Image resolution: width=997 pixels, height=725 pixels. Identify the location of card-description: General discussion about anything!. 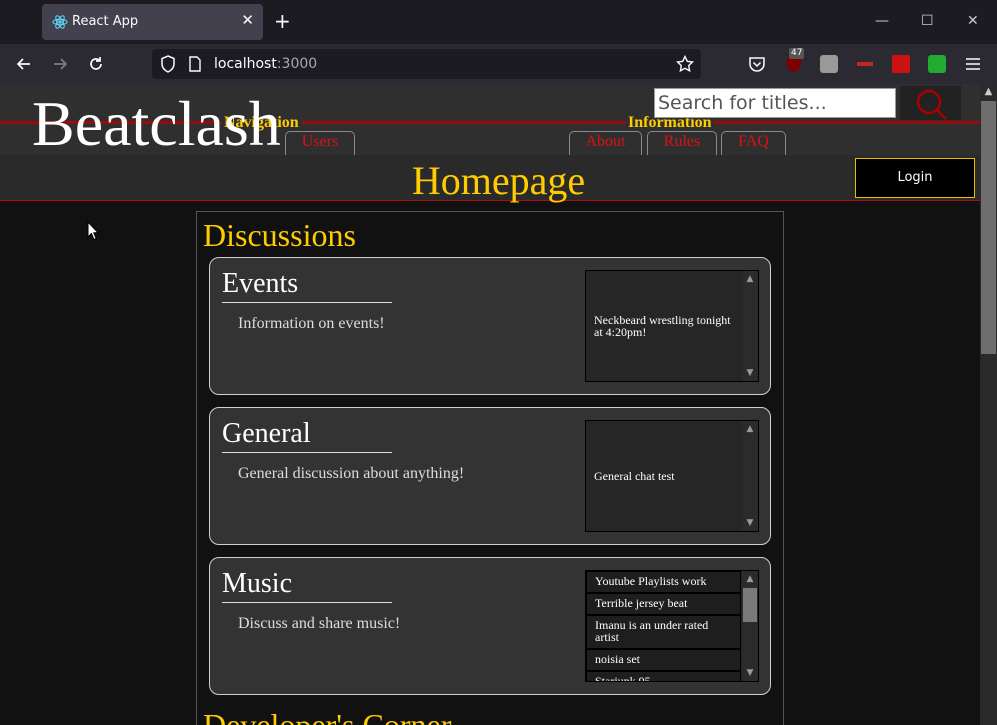
(351, 473).